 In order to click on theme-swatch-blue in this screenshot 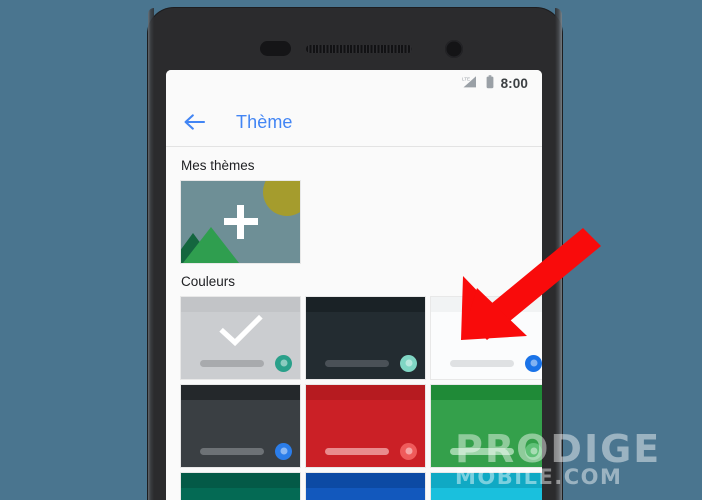, I will do `click(365, 486)`.